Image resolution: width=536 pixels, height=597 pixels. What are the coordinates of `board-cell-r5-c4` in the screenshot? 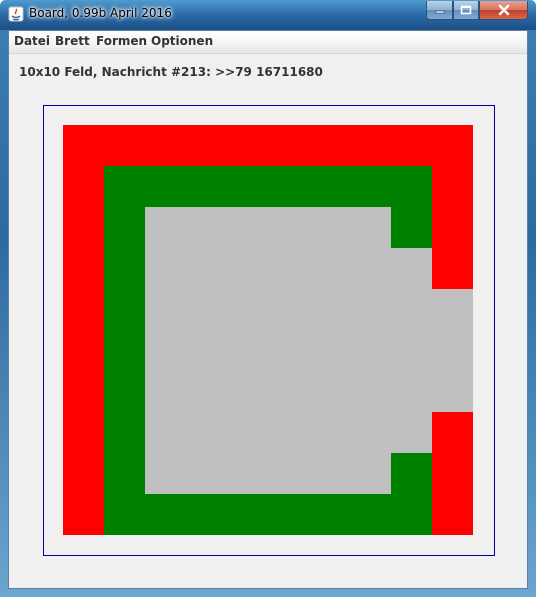 It's located at (247, 350).